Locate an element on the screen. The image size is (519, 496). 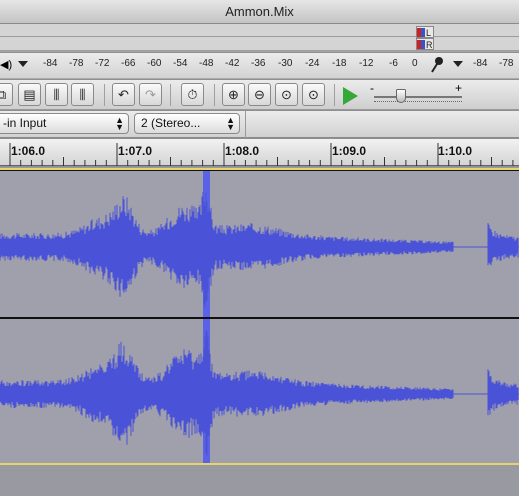
level-meter-strip: L R is located at coordinates (259, 38).